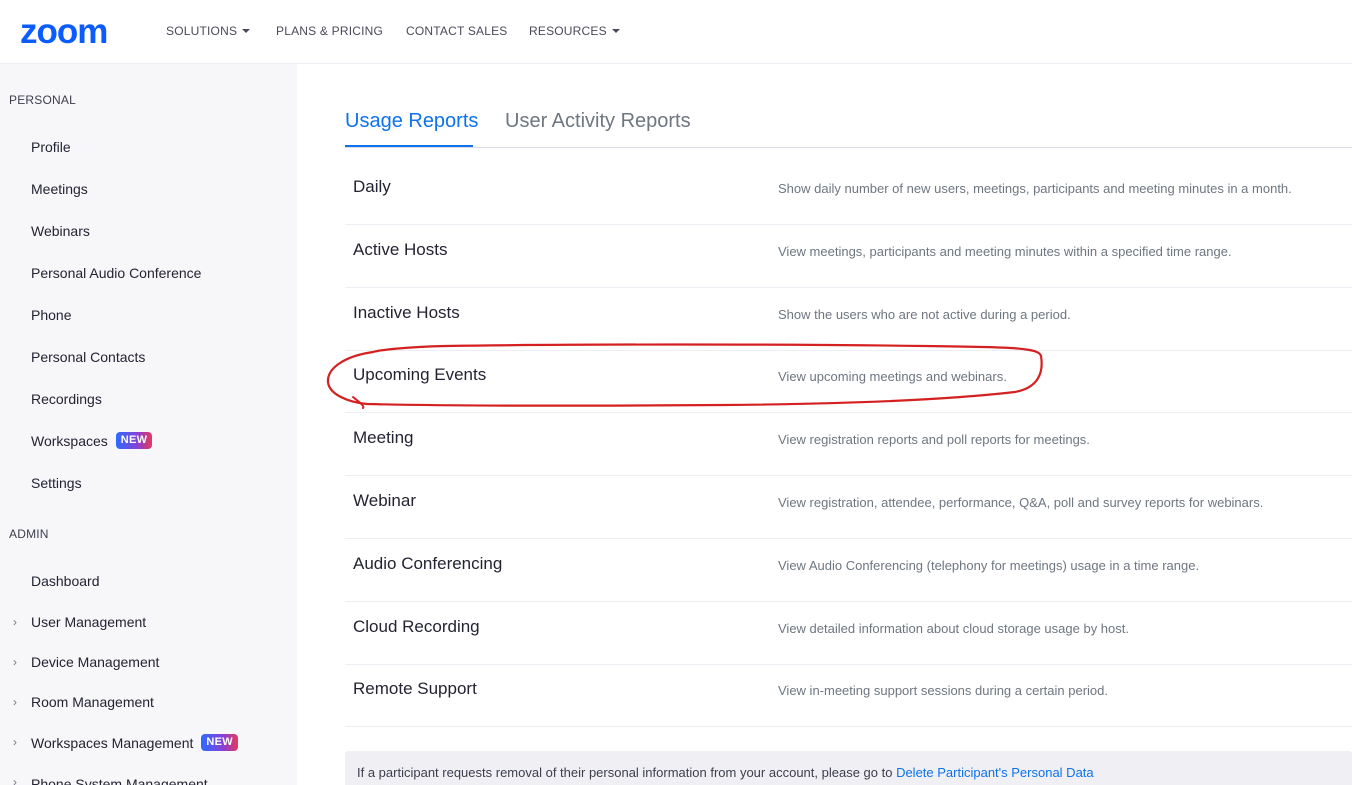 The height and width of the screenshot is (785, 1352). What do you see at coordinates (383, 438) in the screenshot?
I see `report-link-meeting: Meeting` at bounding box center [383, 438].